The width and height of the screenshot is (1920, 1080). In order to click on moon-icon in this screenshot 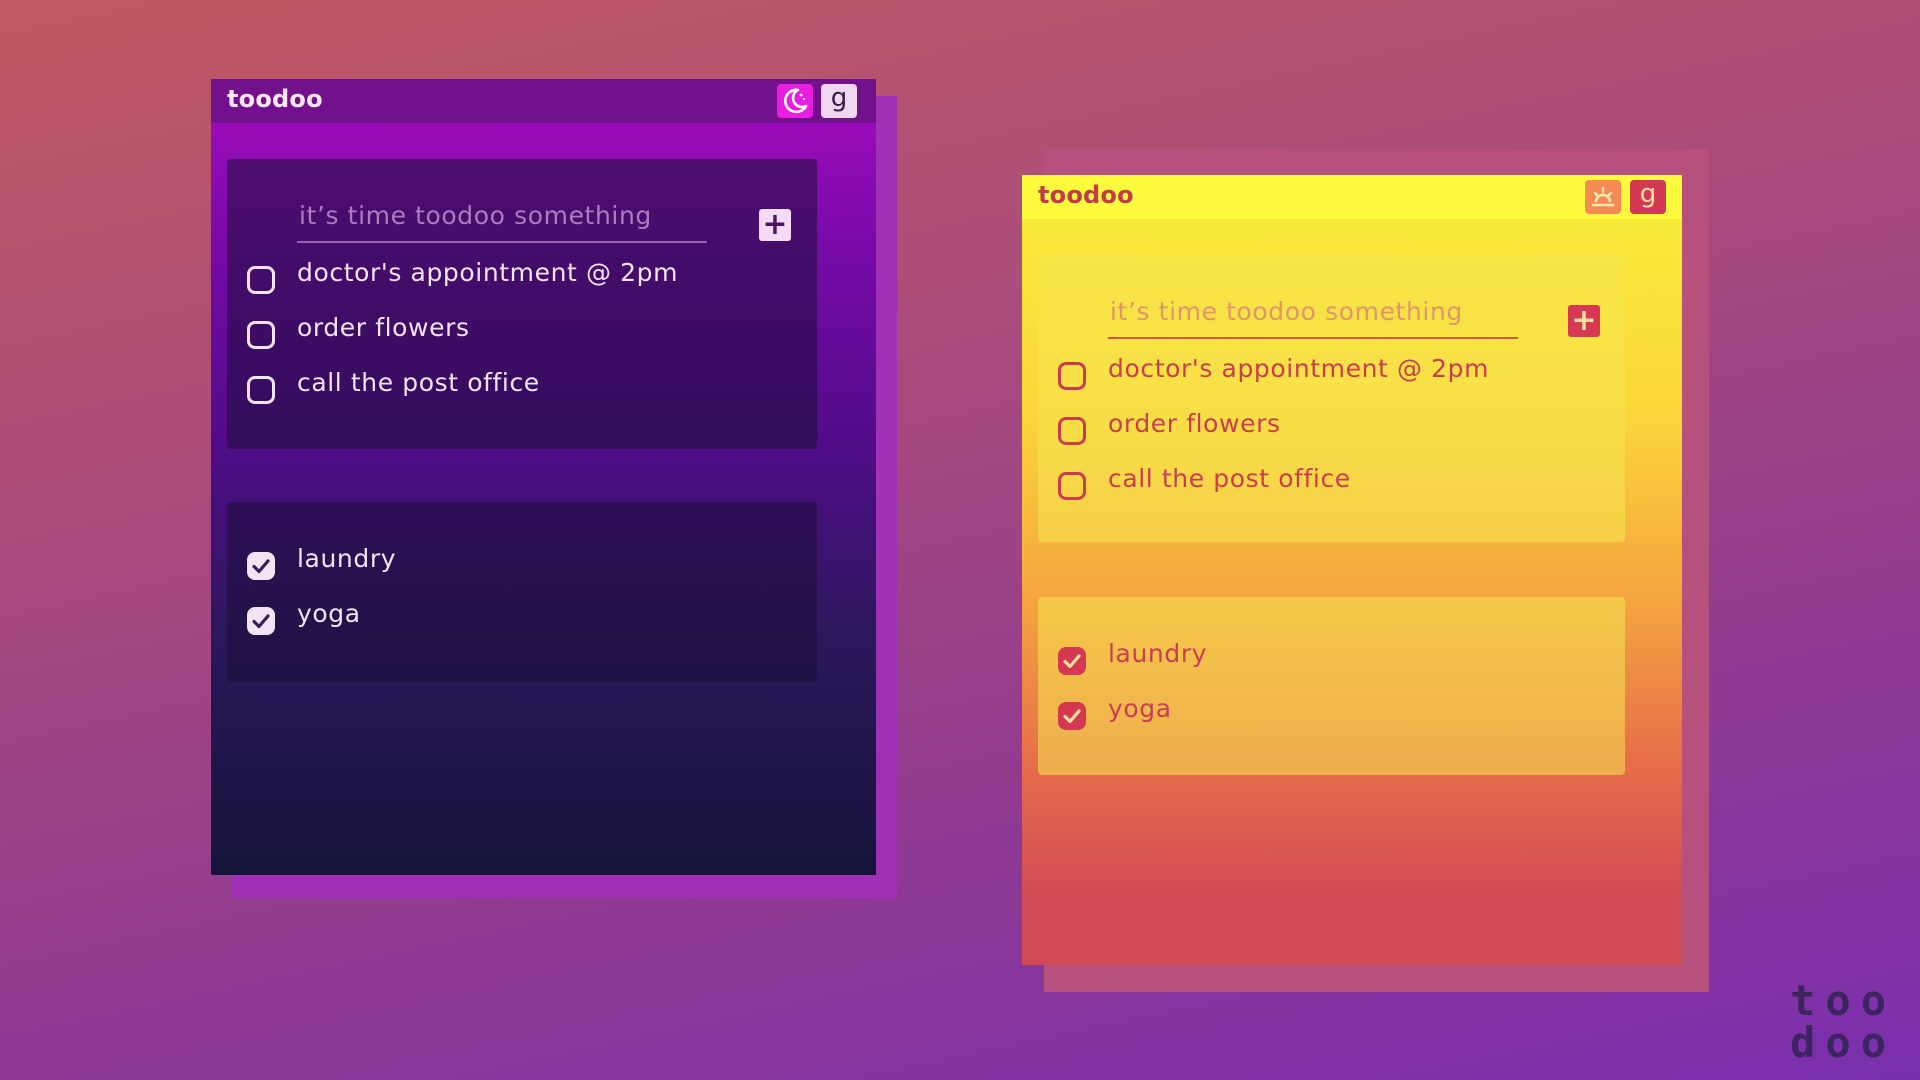, I will do `click(795, 101)`.